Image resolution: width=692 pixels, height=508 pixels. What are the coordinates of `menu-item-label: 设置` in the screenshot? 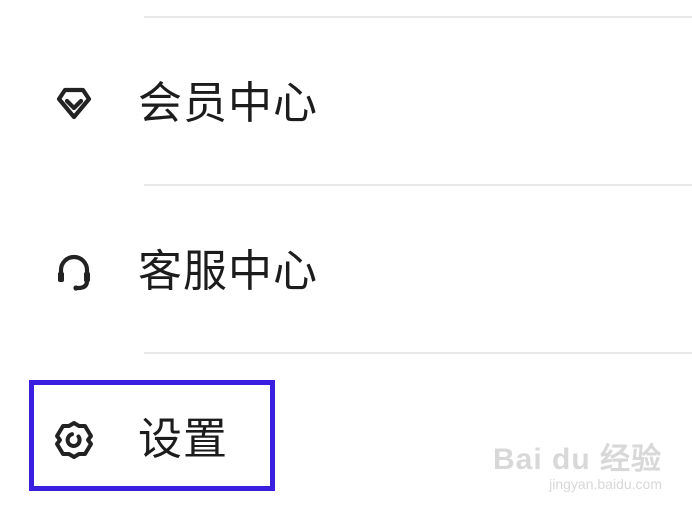 It's located at (183, 439).